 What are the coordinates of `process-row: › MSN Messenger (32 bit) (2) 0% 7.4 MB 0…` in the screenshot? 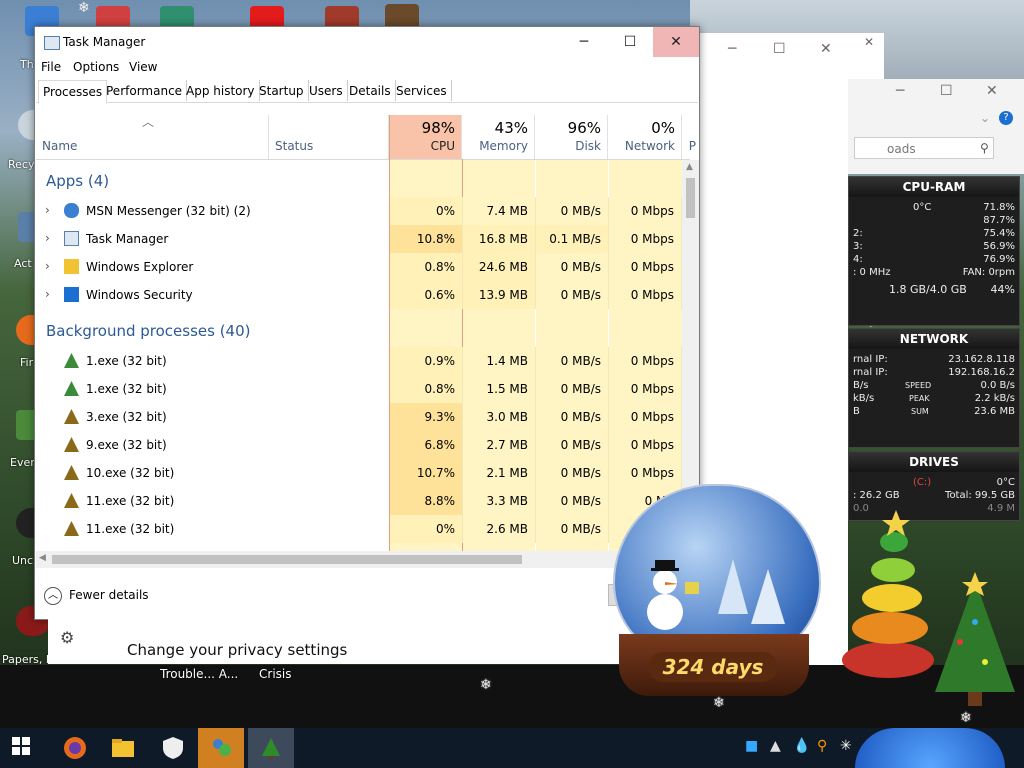 It's located at (359, 211).